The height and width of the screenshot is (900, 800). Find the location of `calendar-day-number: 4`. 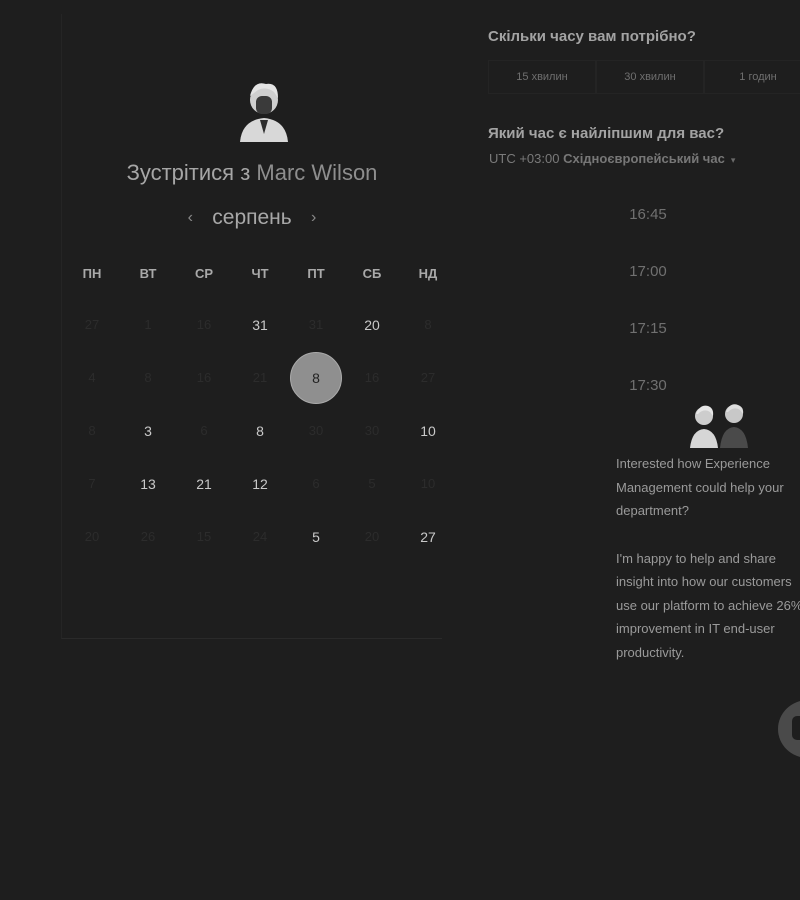

calendar-day-number: 4 is located at coordinates (92, 377).